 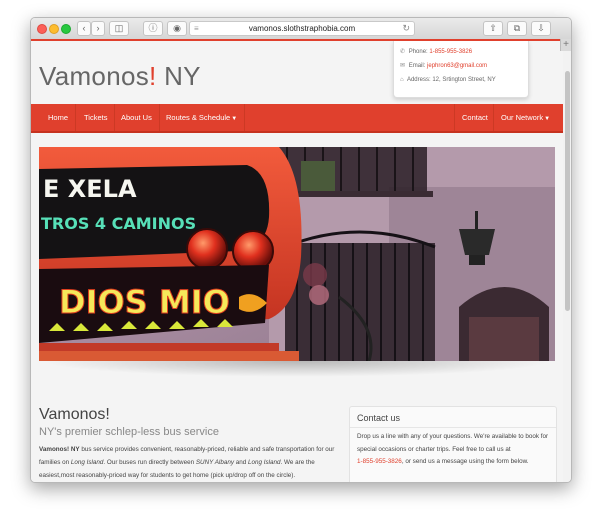 What do you see at coordinates (522, 117) in the screenshot?
I see `nav-item-network-label: Our Network` at bounding box center [522, 117].